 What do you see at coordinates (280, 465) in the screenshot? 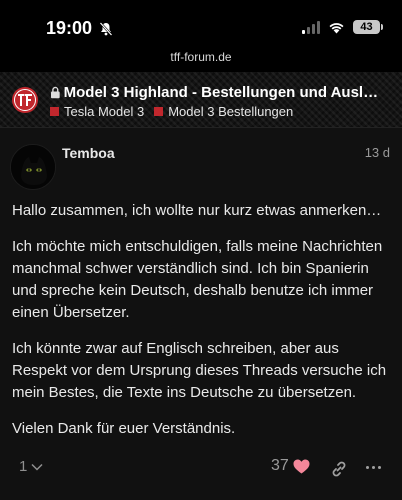
I see `like-count: 37` at bounding box center [280, 465].